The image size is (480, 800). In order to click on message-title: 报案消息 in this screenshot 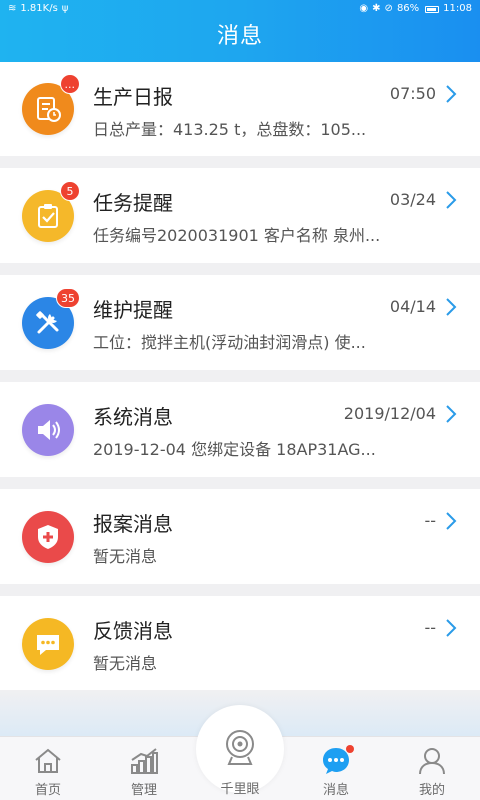, I will do `click(133, 524)`.